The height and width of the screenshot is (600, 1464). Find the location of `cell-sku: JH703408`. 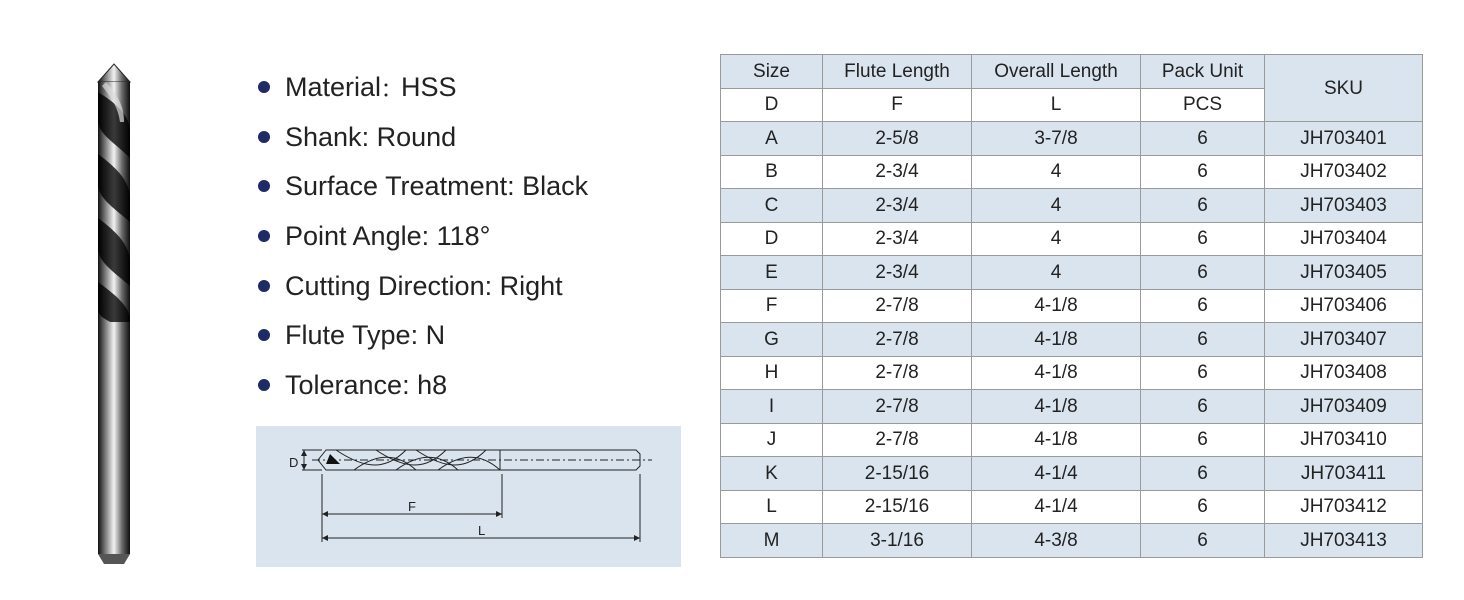

cell-sku: JH703408 is located at coordinates (1343, 372).